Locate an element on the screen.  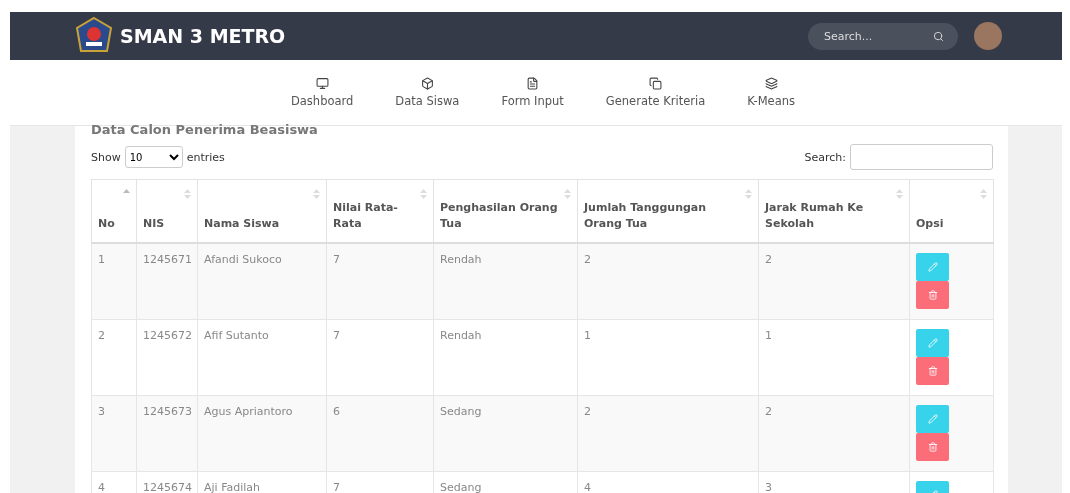
cube-icon is located at coordinates (427, 83).